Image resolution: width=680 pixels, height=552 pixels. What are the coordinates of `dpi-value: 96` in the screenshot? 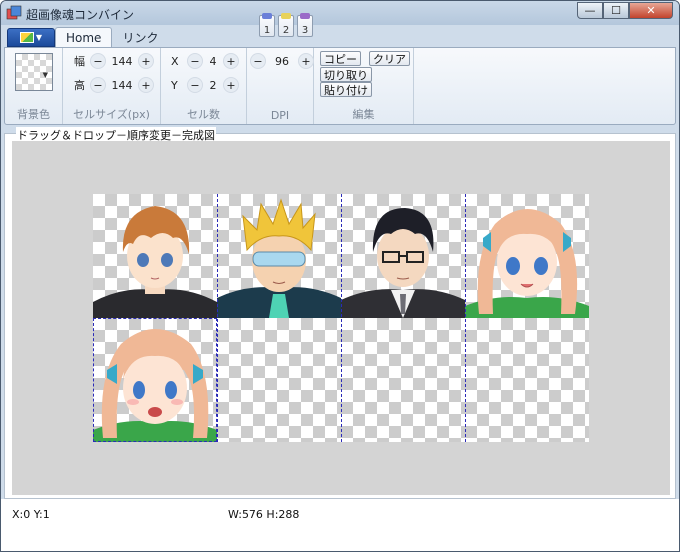 It's located at (282, 61).